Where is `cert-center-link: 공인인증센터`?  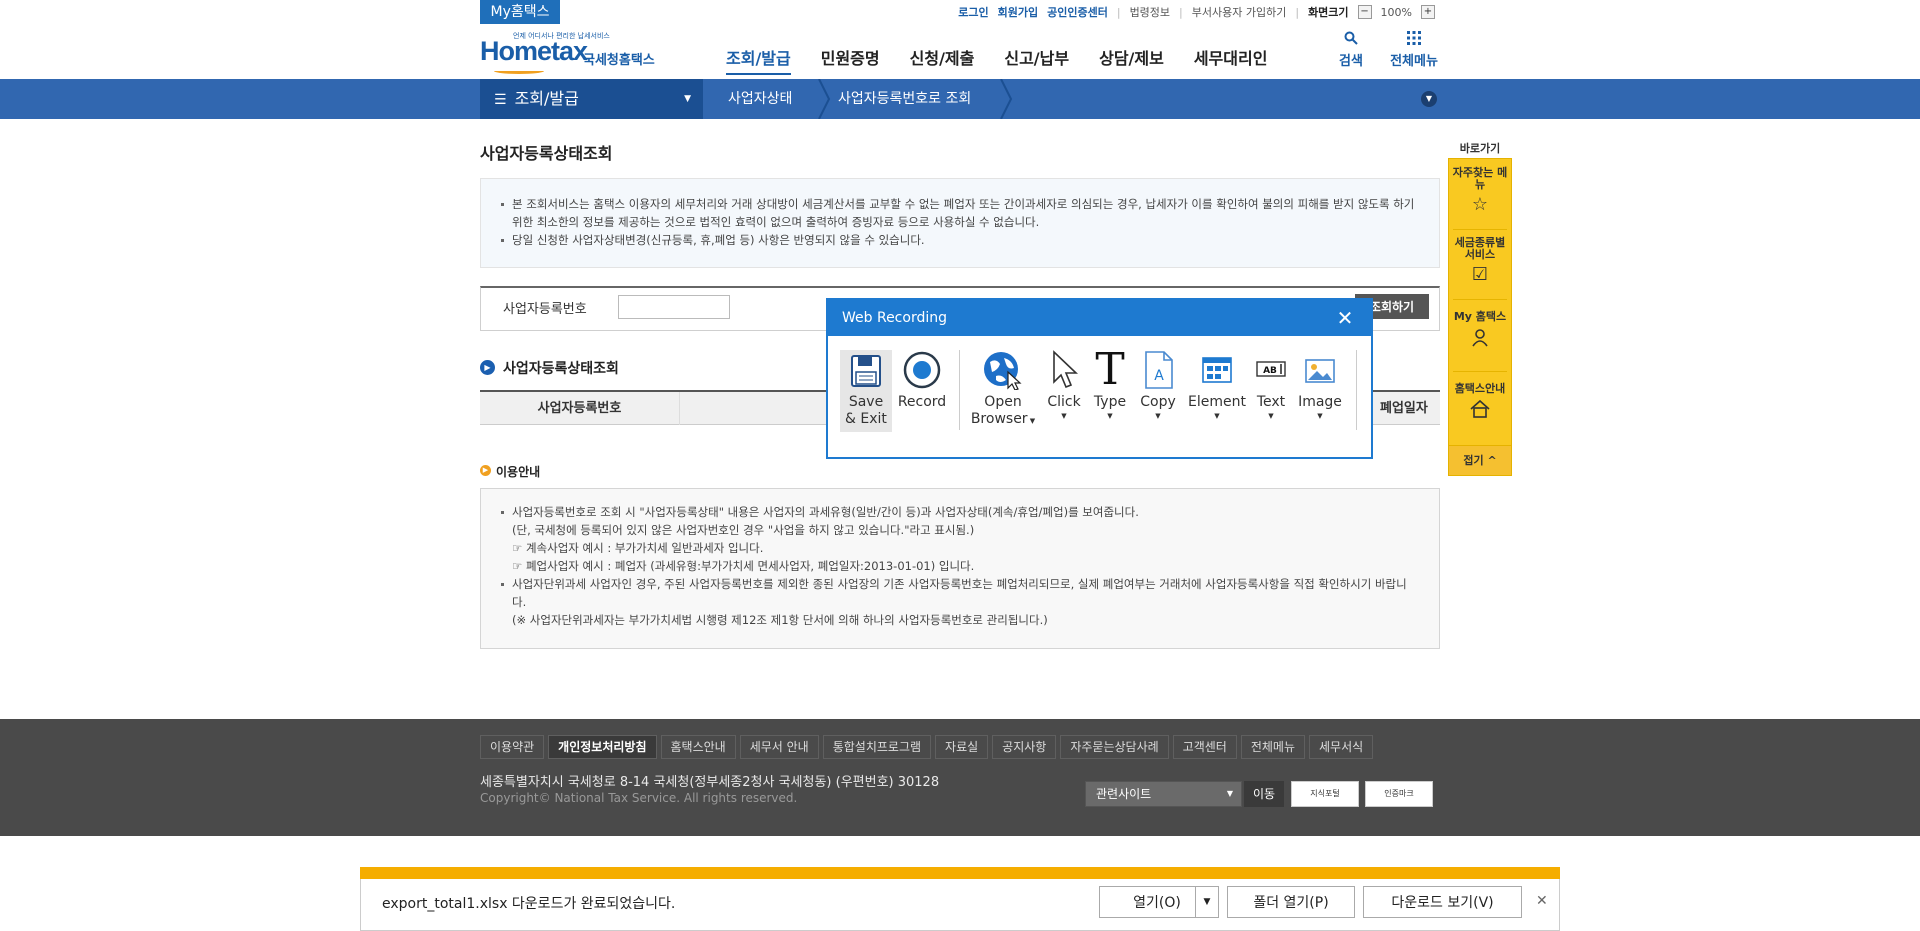 cert-center-link: 공인인증센터 is located at coordinates (1077, 12).